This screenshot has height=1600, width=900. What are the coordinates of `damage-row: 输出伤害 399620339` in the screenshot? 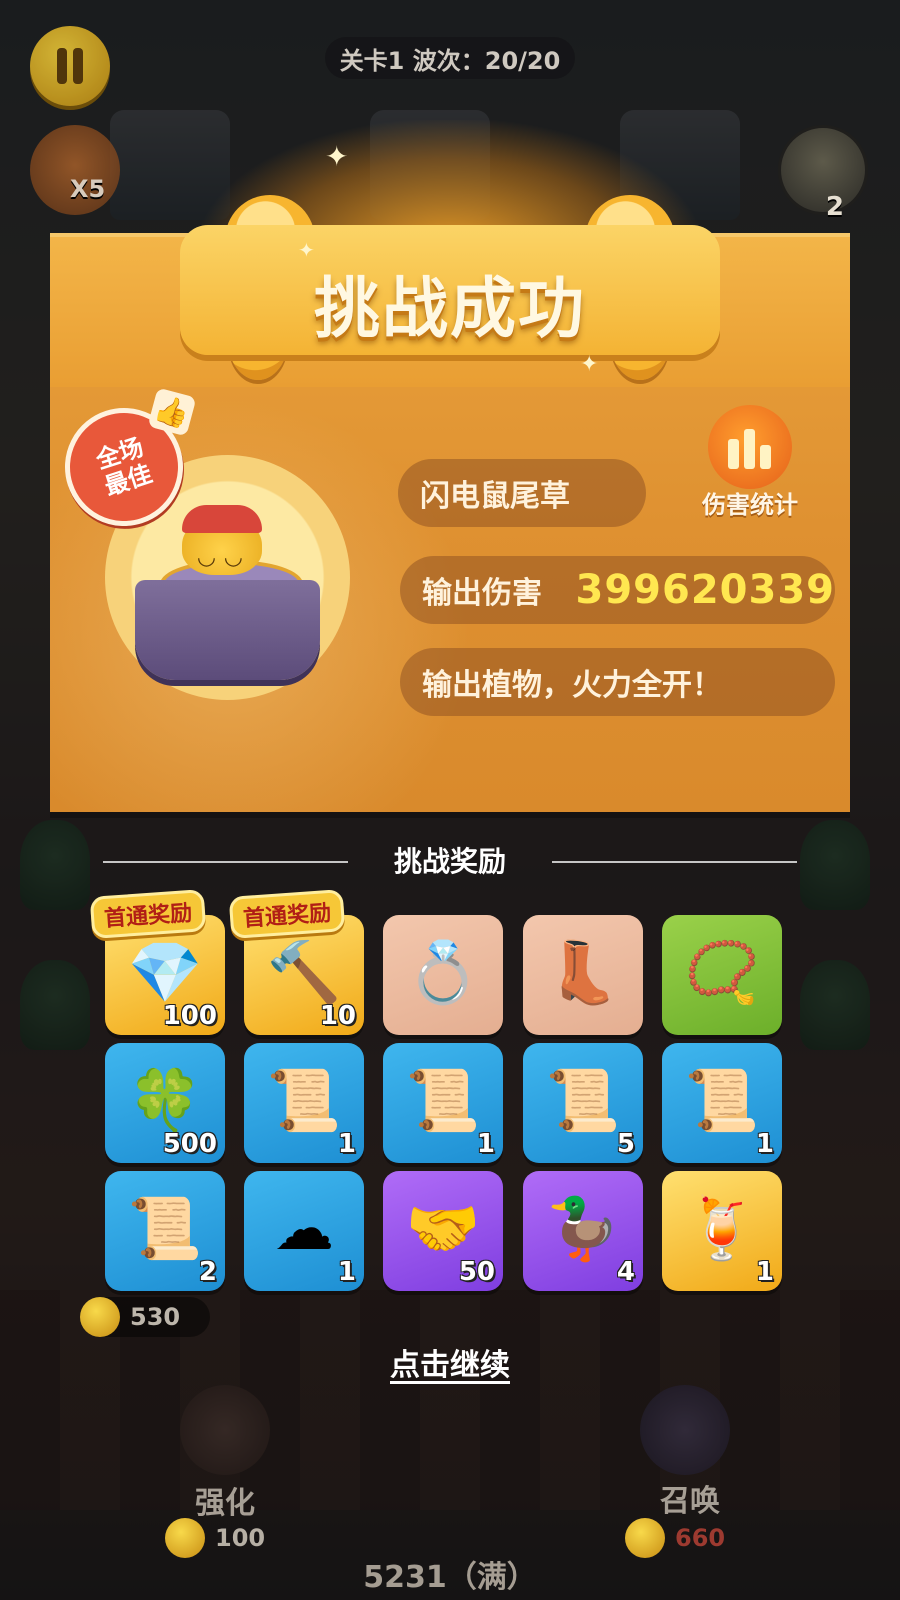 It's located at (617, 590).